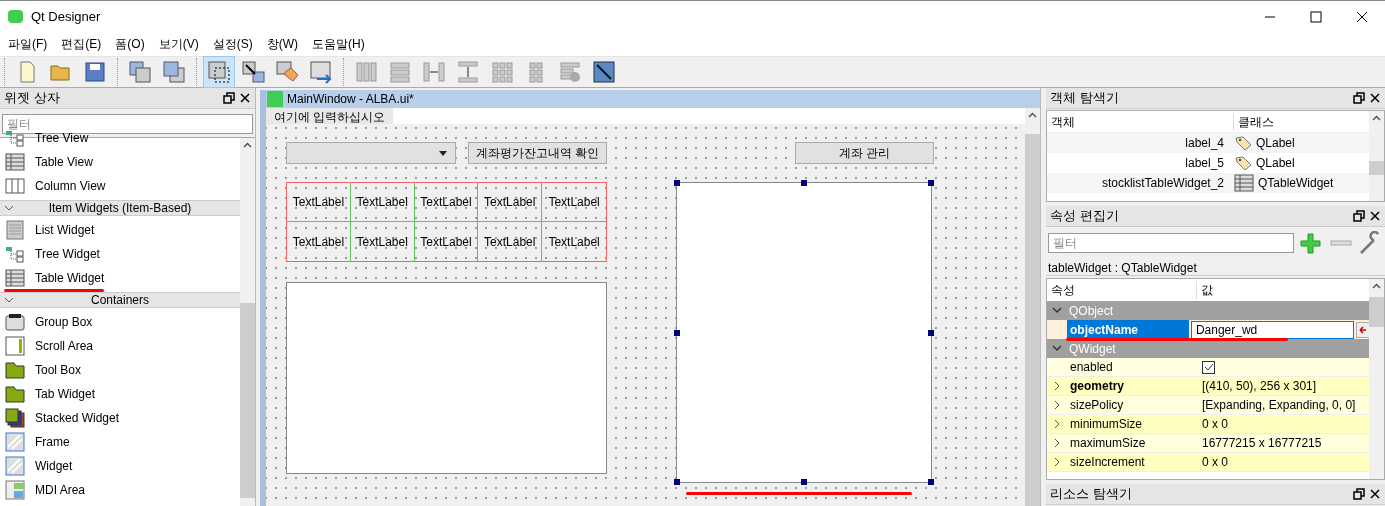 This screenshot has width=1385, height=506. What do you see at coordinates (58, 370) in the screenshot?
I see `widget-list-item: Tool Box` at bounding box center [58, 370].